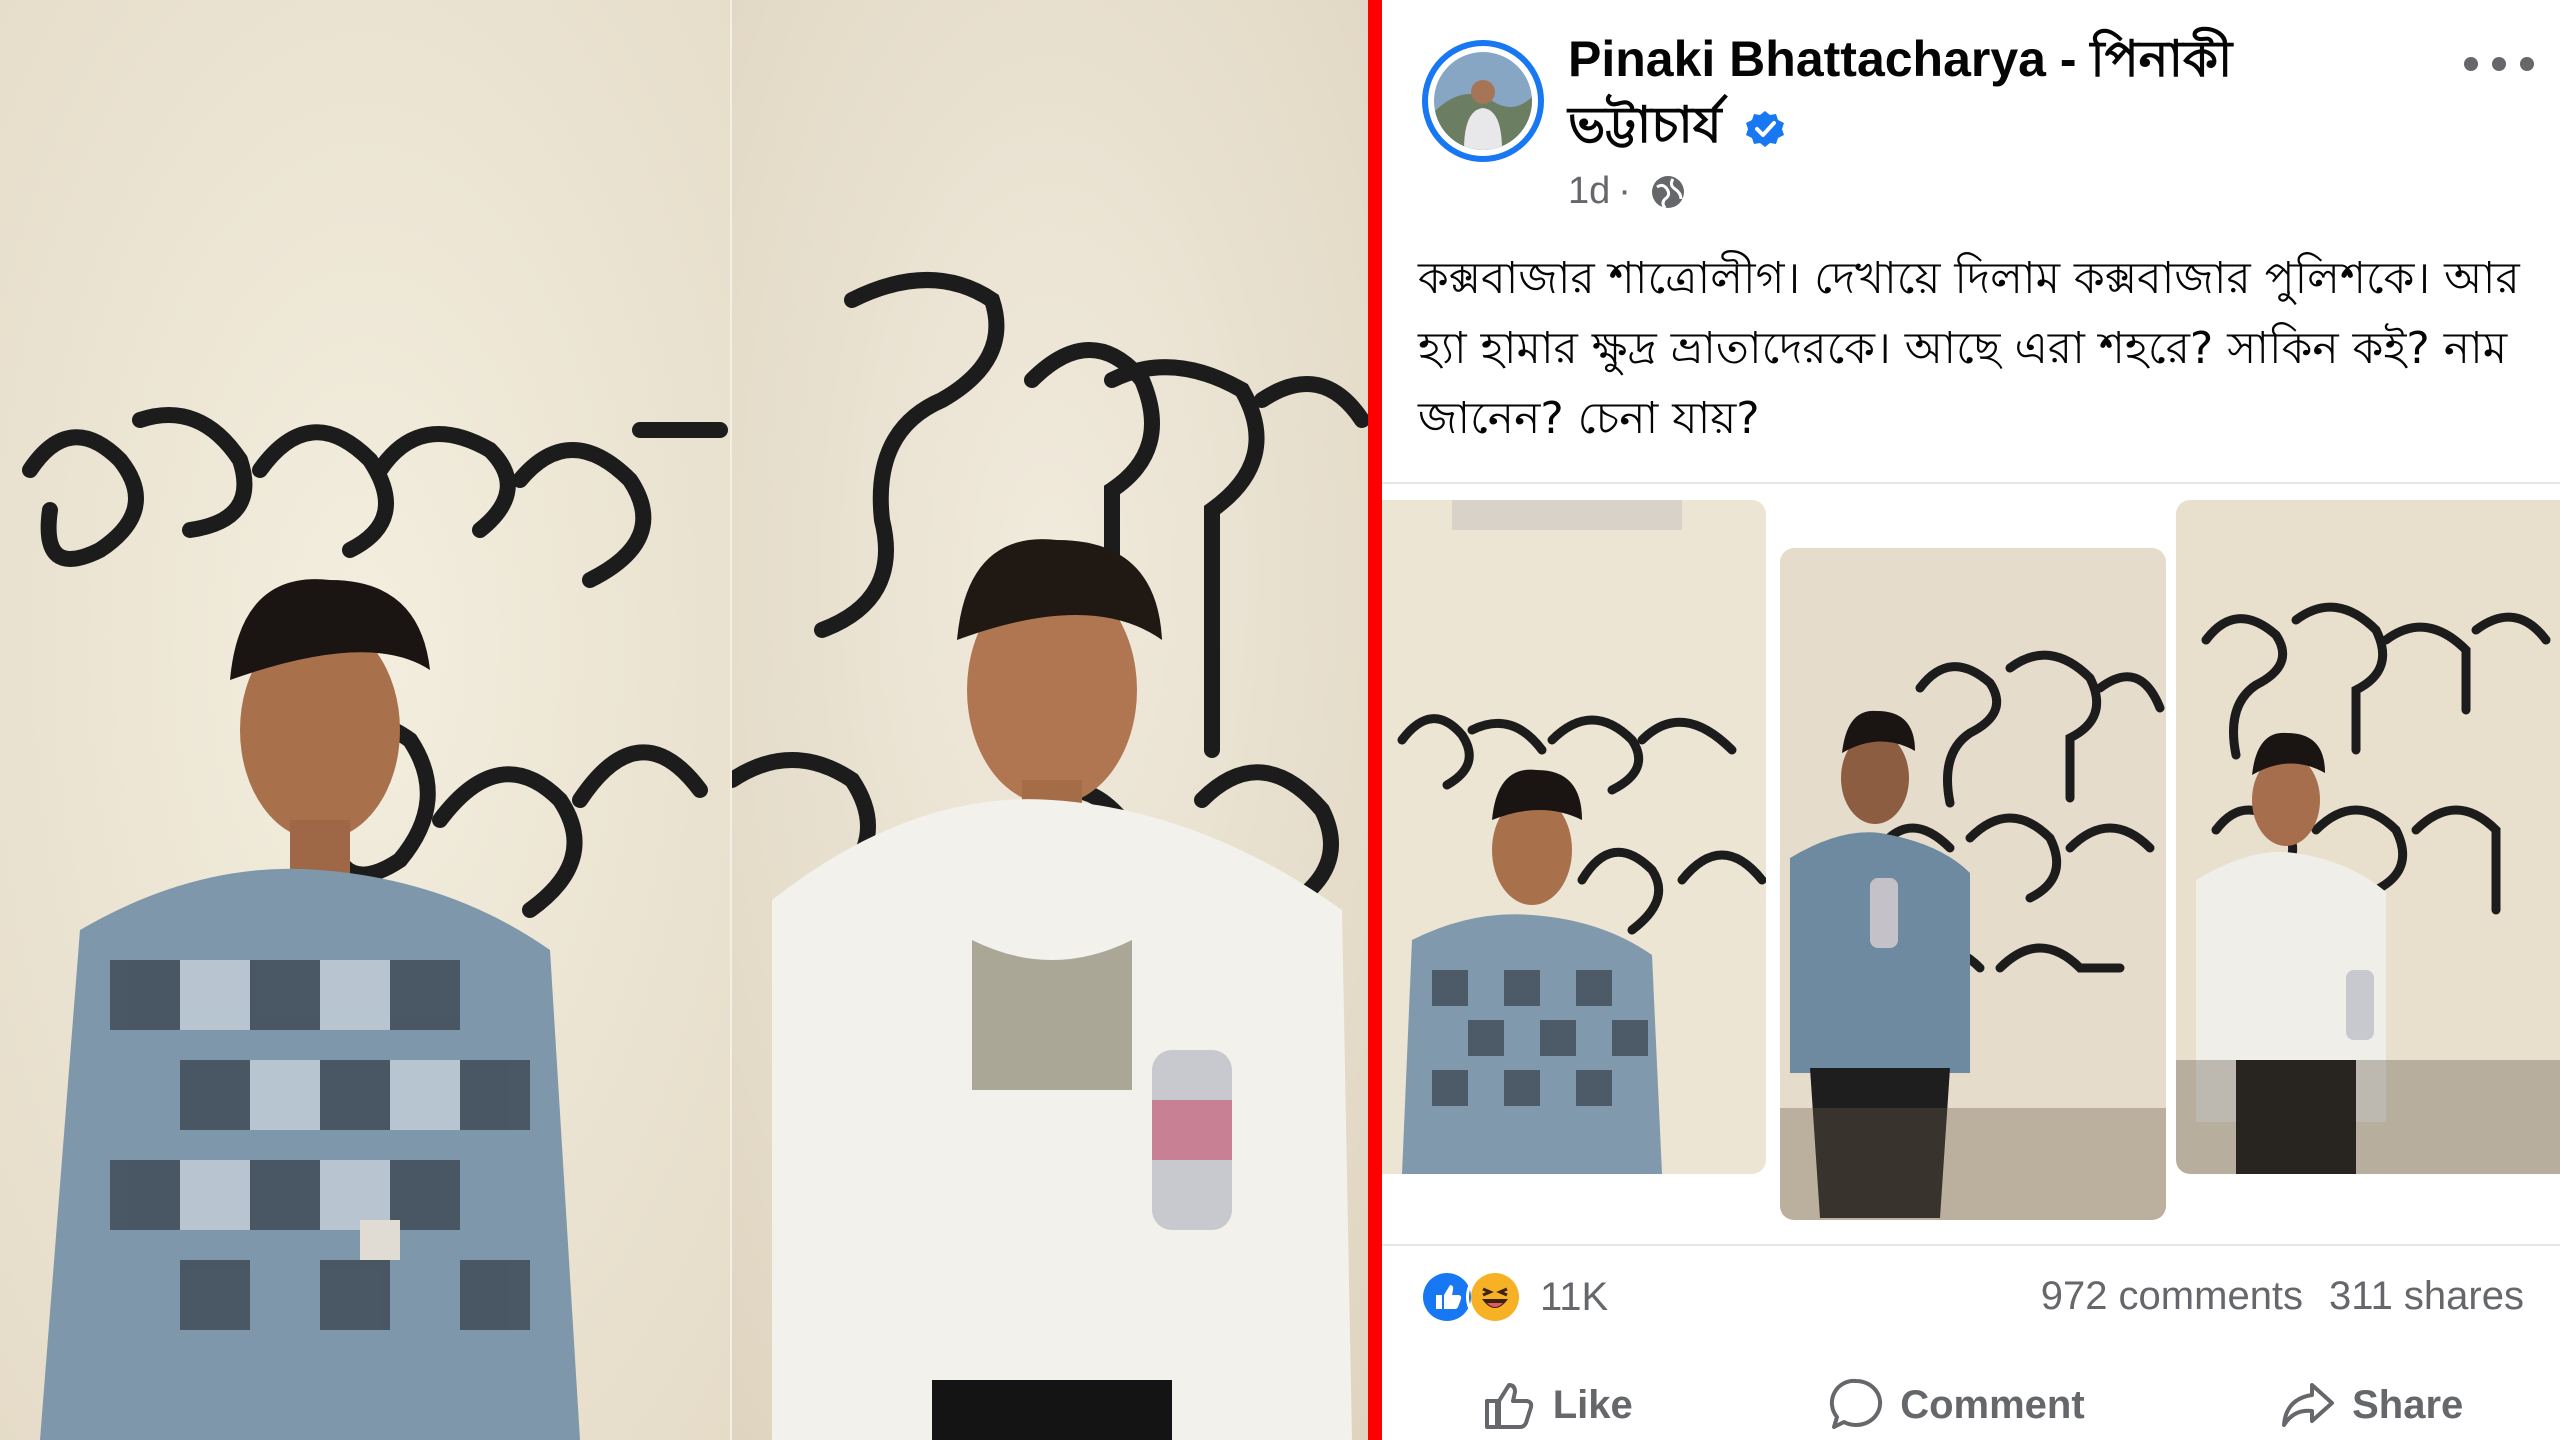  What do you see at coordinates (2172, 1296) in the screenshot?
I see `comment-count: 972 comments` at bounding box center [2172, 1296].